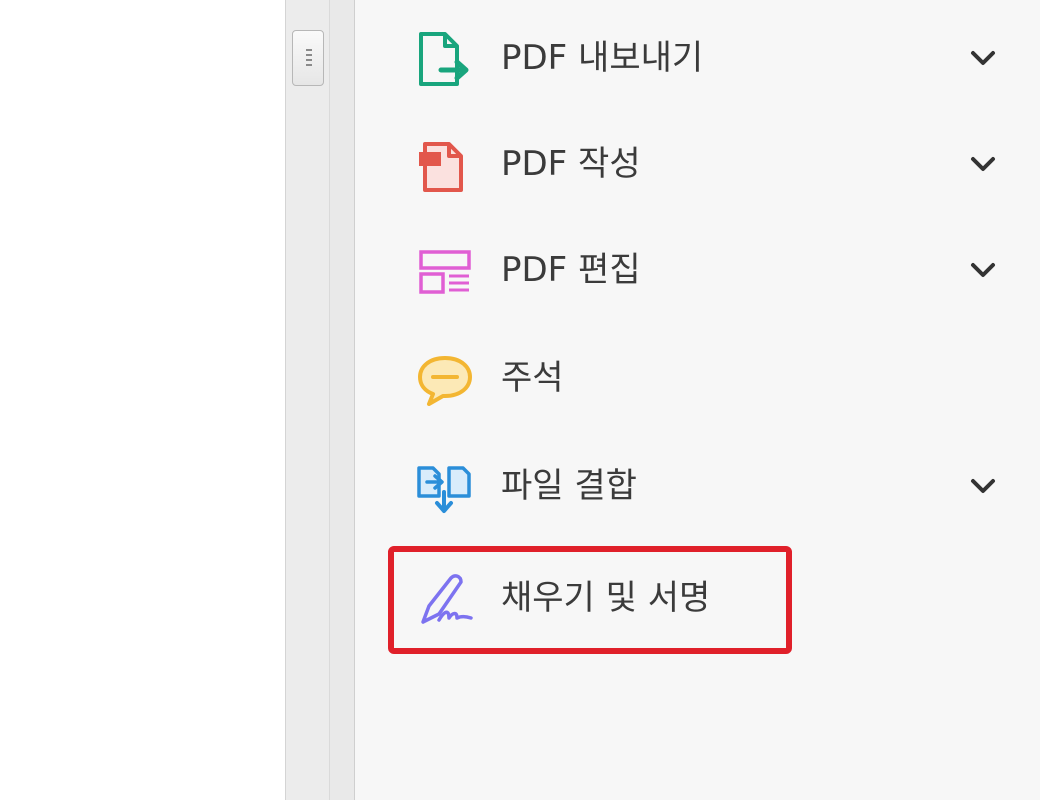 This screenshot has width=1040, height=800. Describe the element at coordinates (445, 272) in the screenshot. I see `edit-pdf-icon` at that location.